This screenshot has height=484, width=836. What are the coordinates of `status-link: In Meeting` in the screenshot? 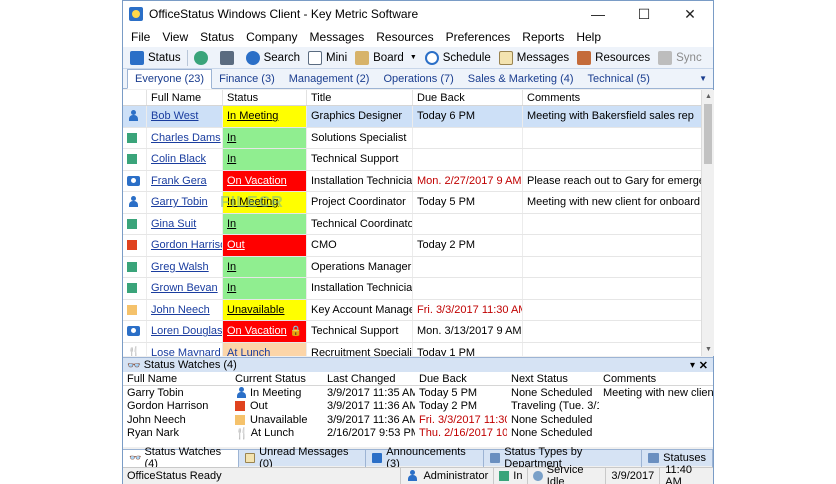 It's located at (252, 116).